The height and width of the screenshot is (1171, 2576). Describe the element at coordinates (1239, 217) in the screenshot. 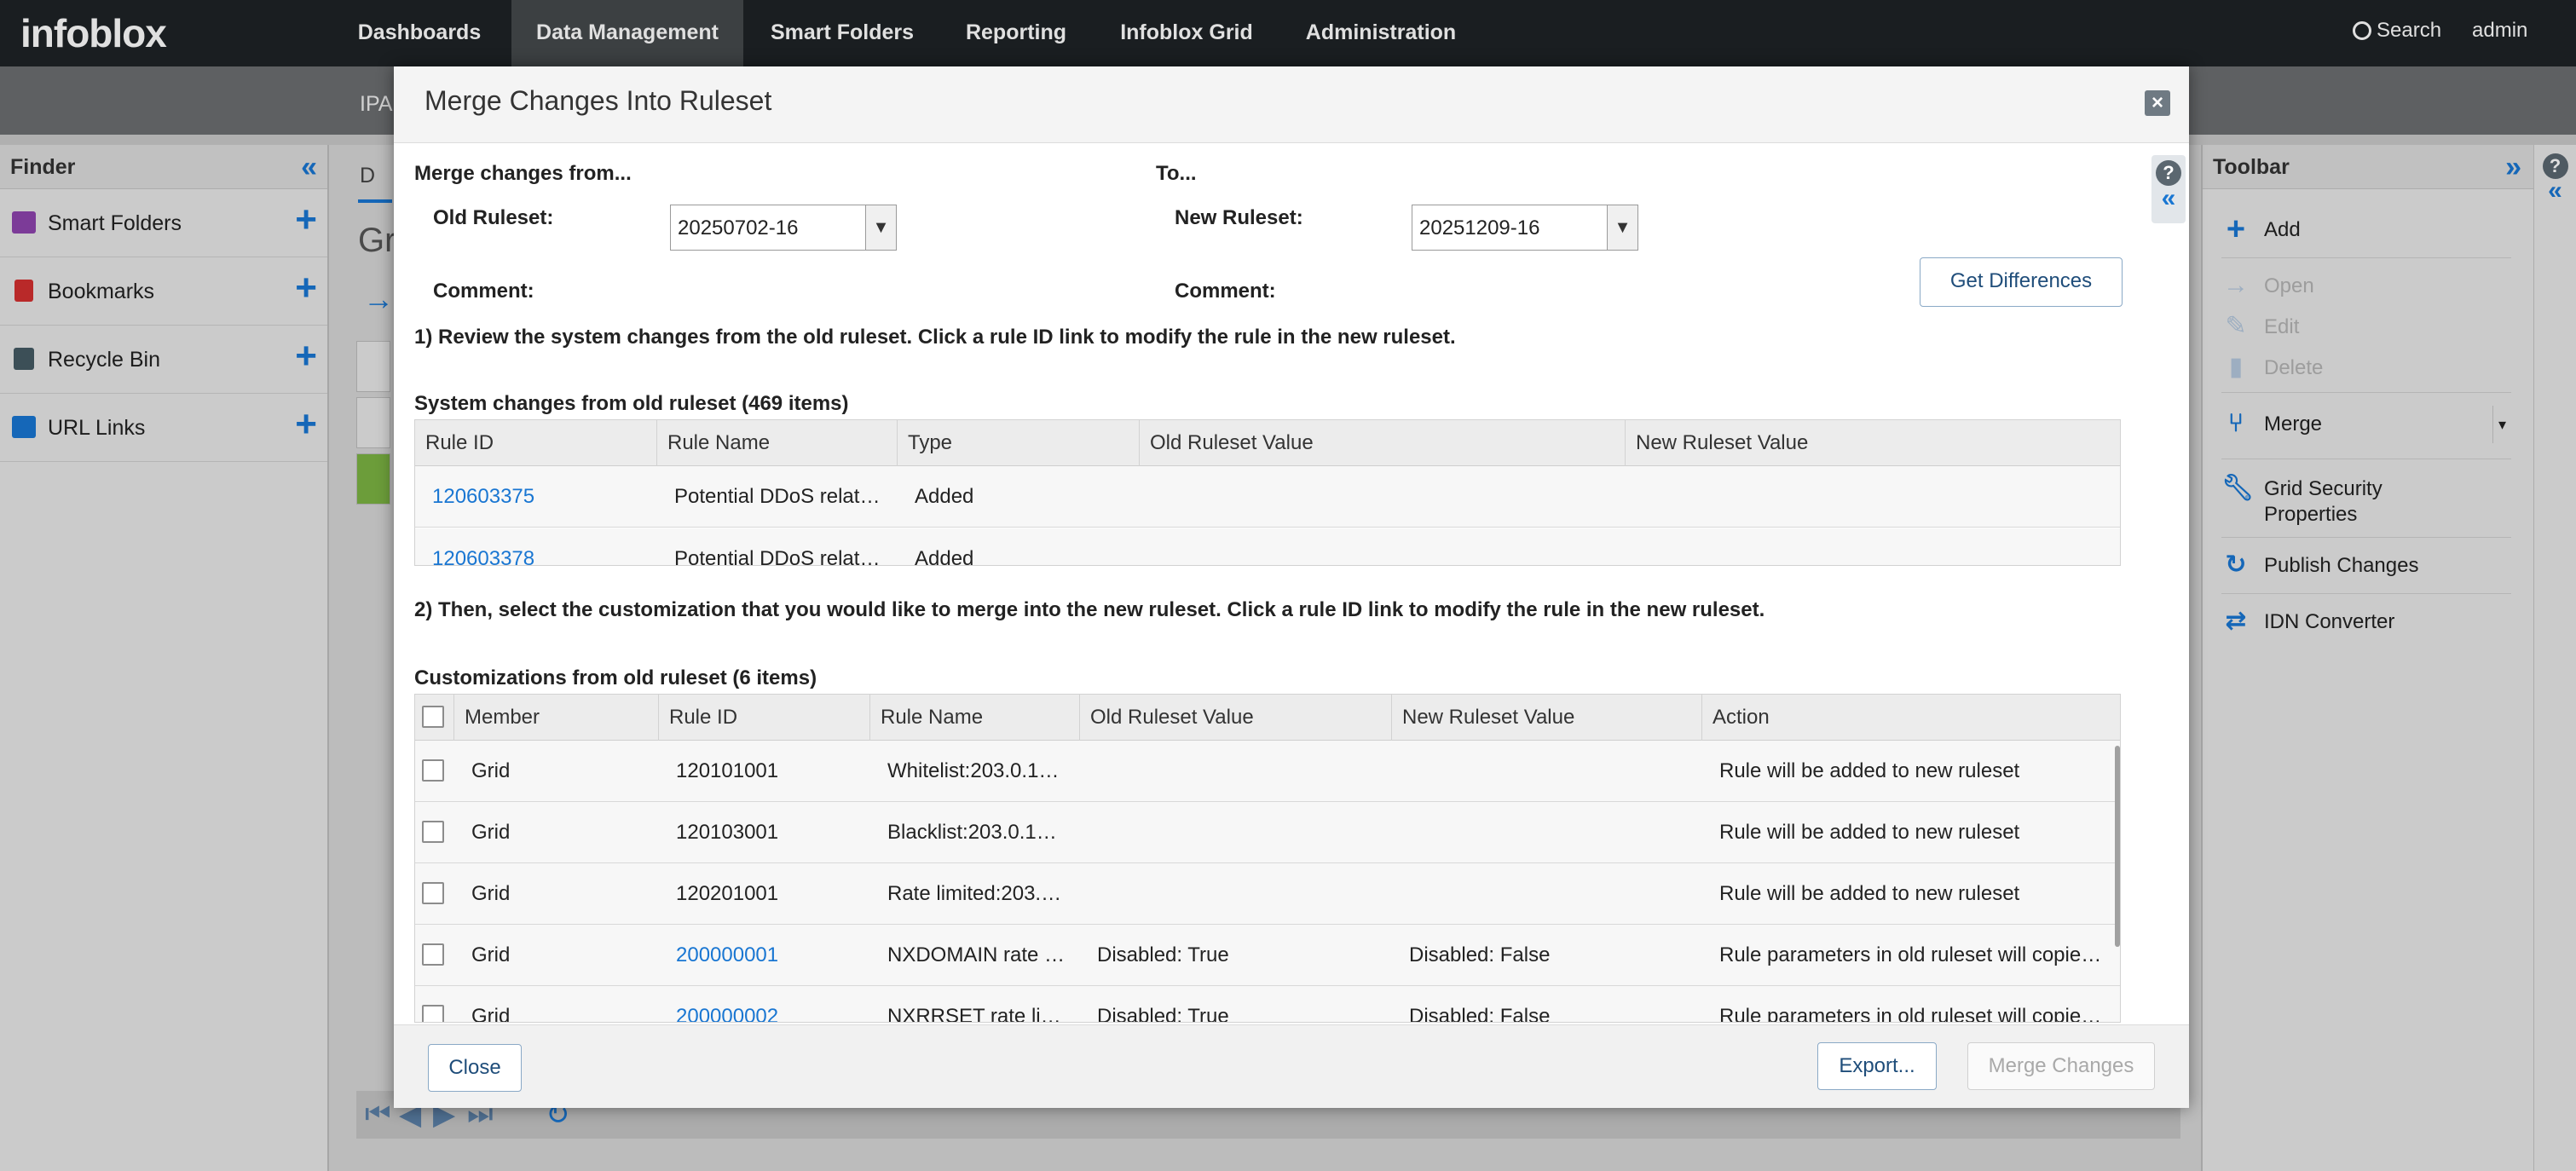

I see `new-ruleset-label: New Ruleset:` at that location.